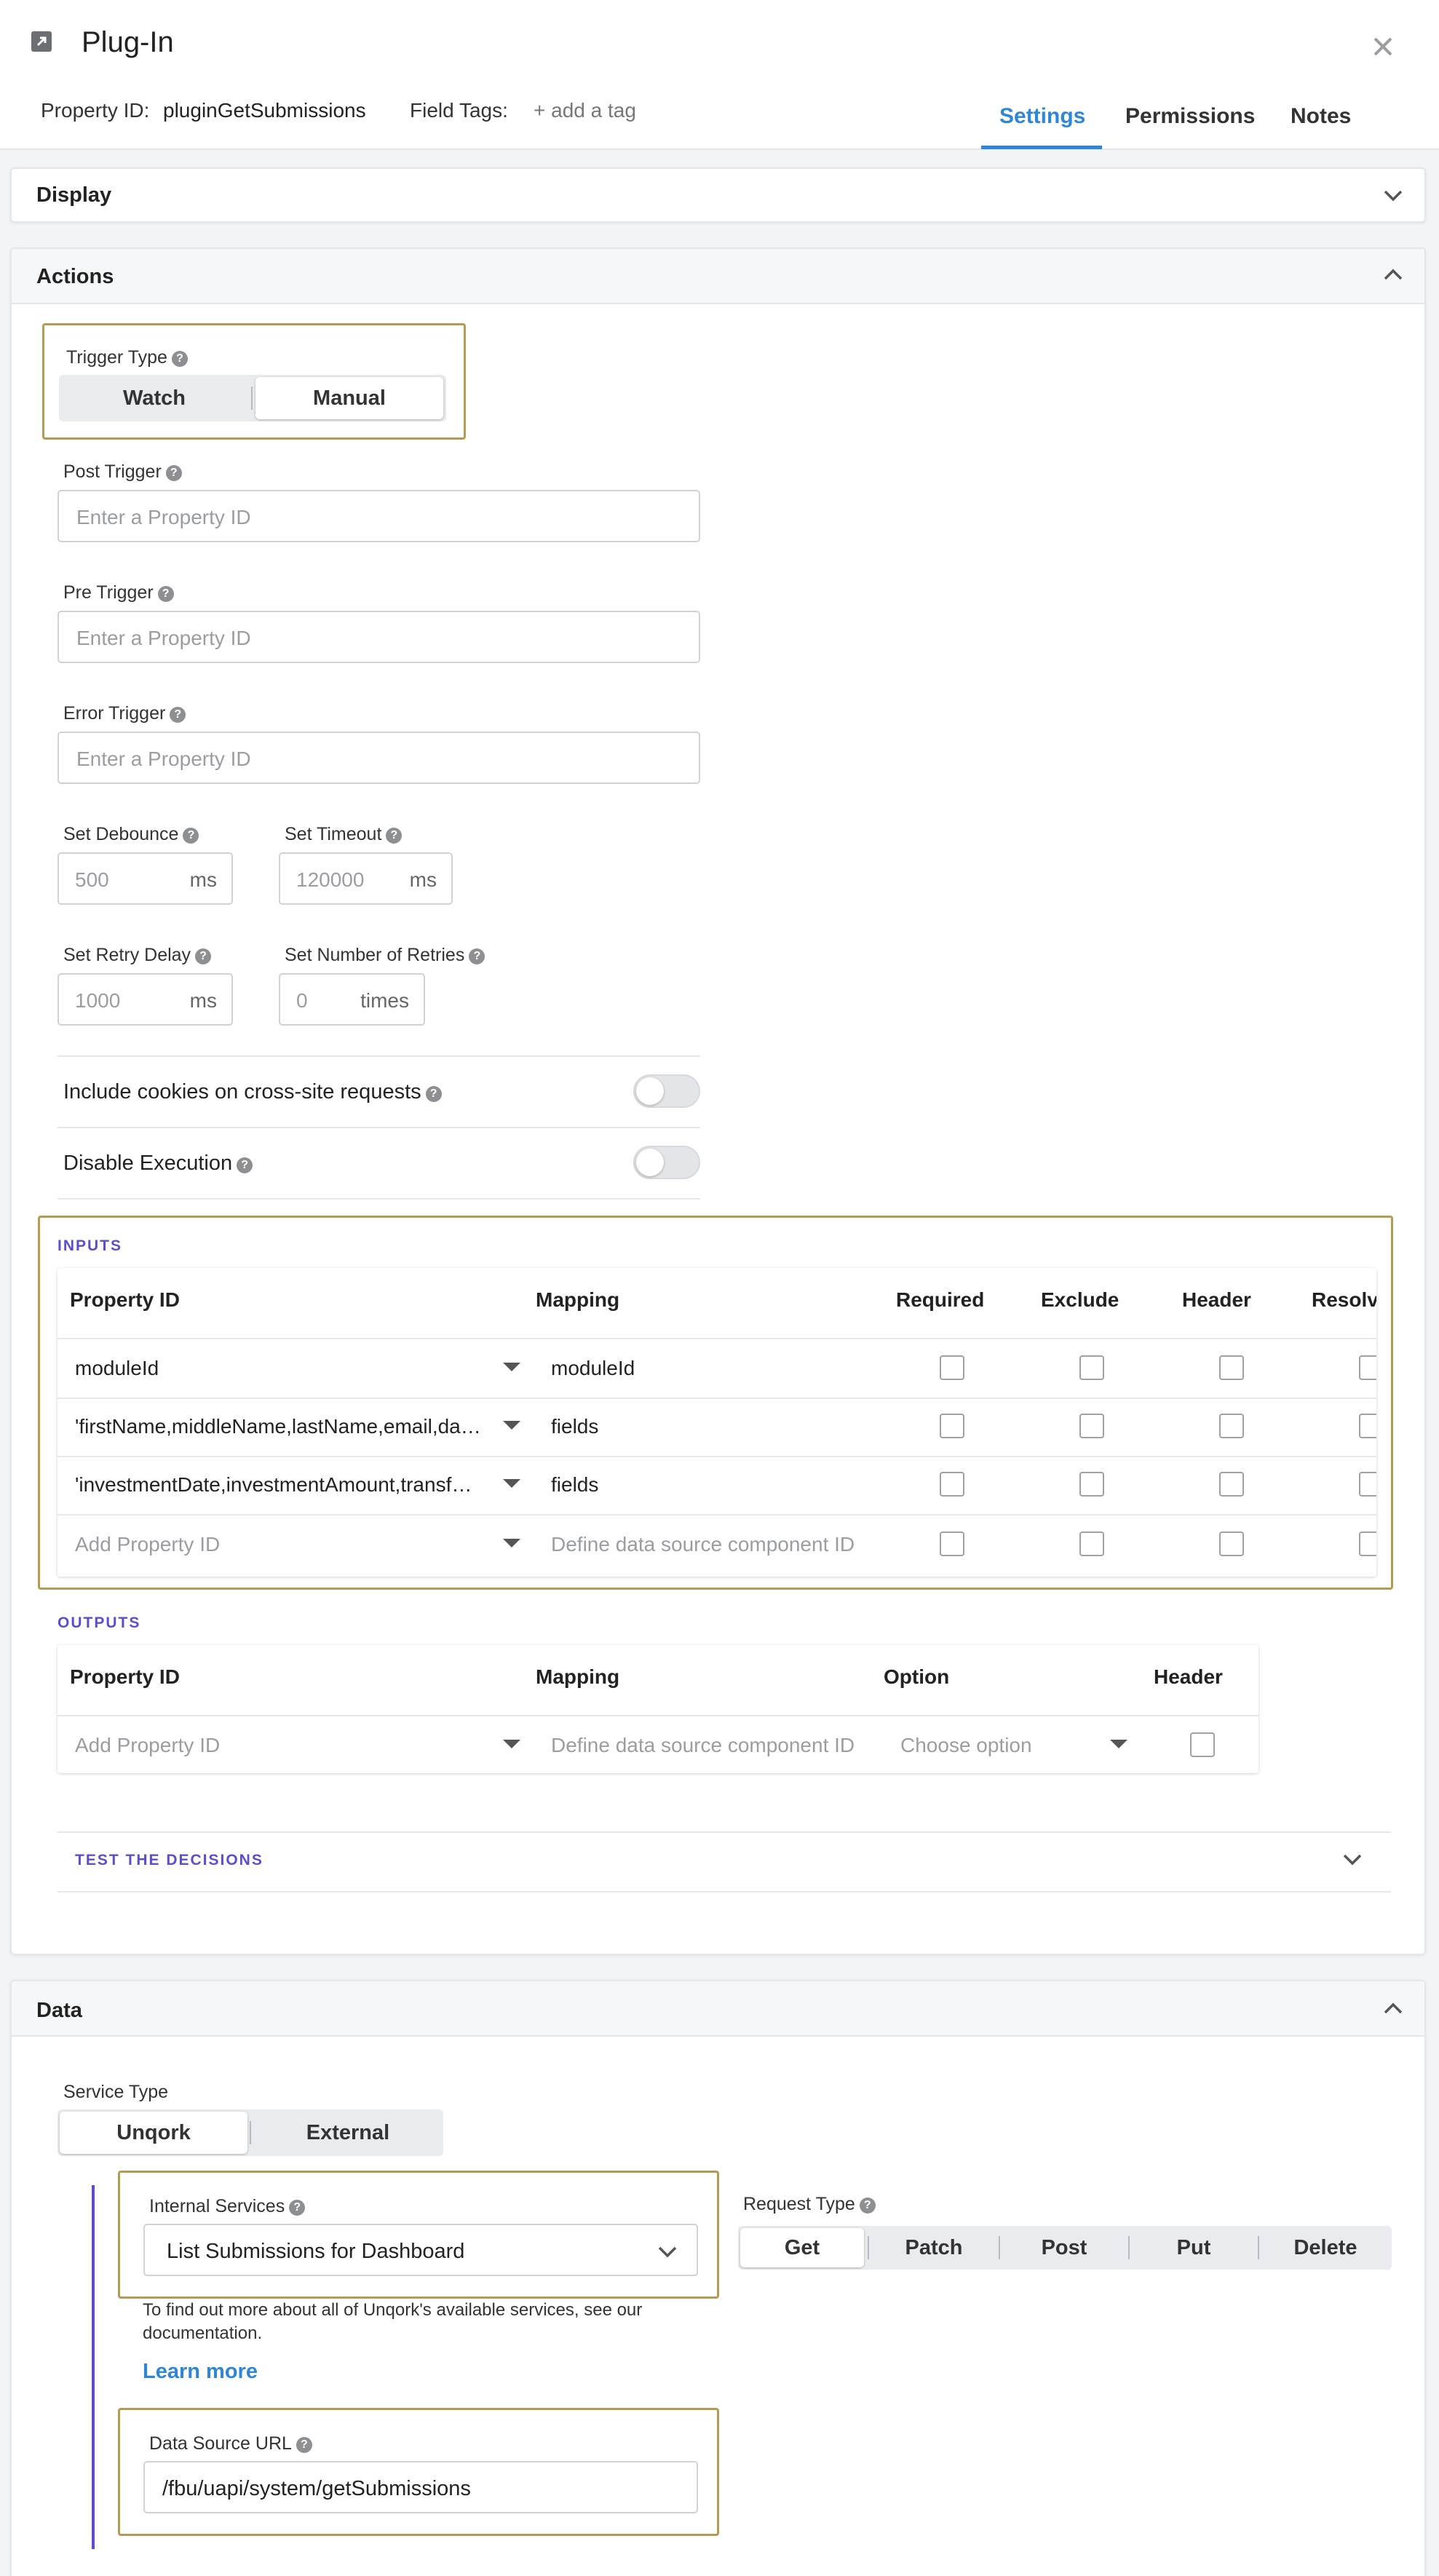 This screenshot has height=2576, width=1439. Describe the element at coordinates (163, 638) in the screenshot. I see `pre-trigger-placeholder: Enter a Property ID` at that location.